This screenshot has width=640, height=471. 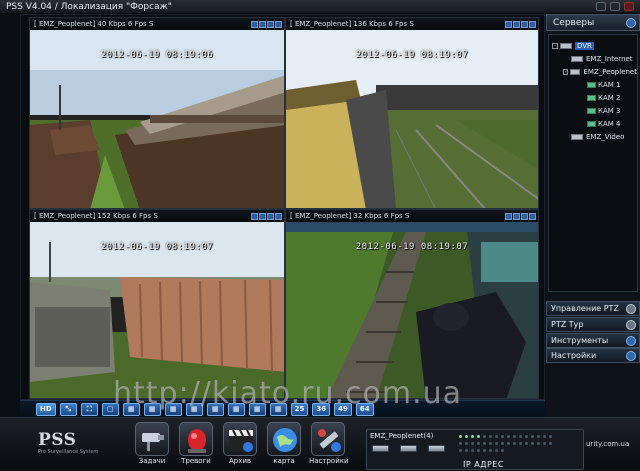 What do you see at coordinates (593, 123) in the screenshot?
I see `tree-node-cam4: КАМ 4` at bounding box center [593, 123].